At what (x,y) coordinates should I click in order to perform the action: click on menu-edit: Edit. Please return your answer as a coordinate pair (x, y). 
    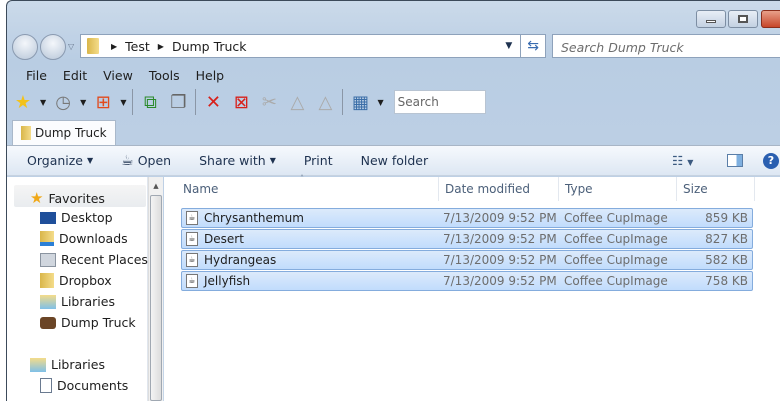
    Looking at the image, I should click on (75, 75).